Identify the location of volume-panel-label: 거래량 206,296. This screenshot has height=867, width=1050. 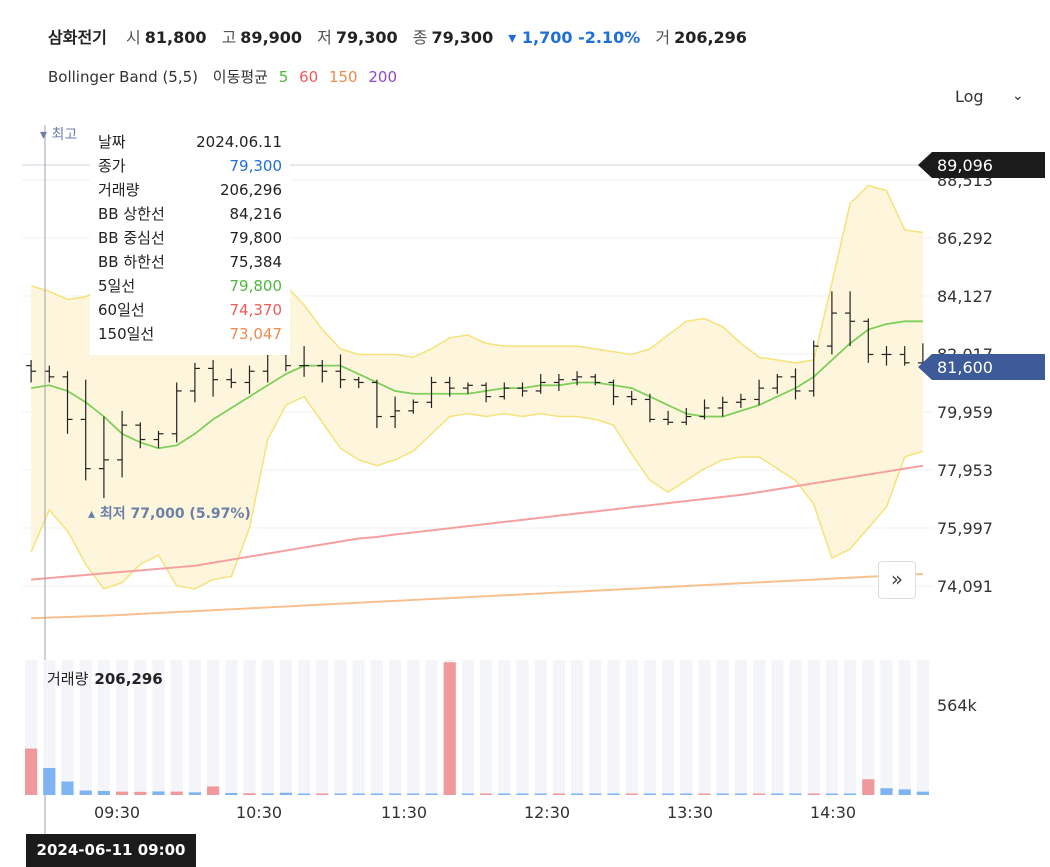
(105, 678).